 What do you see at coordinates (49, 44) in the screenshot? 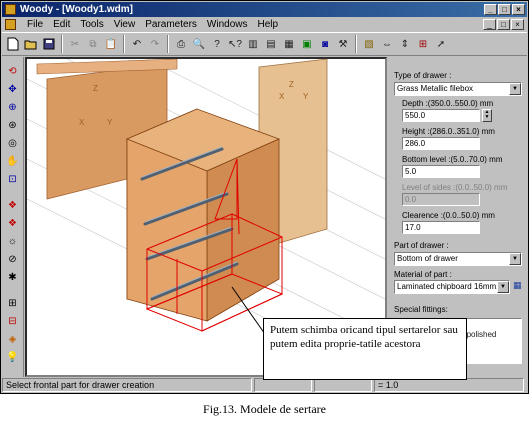
I see `save-icon` at bounding box center [49, 44].